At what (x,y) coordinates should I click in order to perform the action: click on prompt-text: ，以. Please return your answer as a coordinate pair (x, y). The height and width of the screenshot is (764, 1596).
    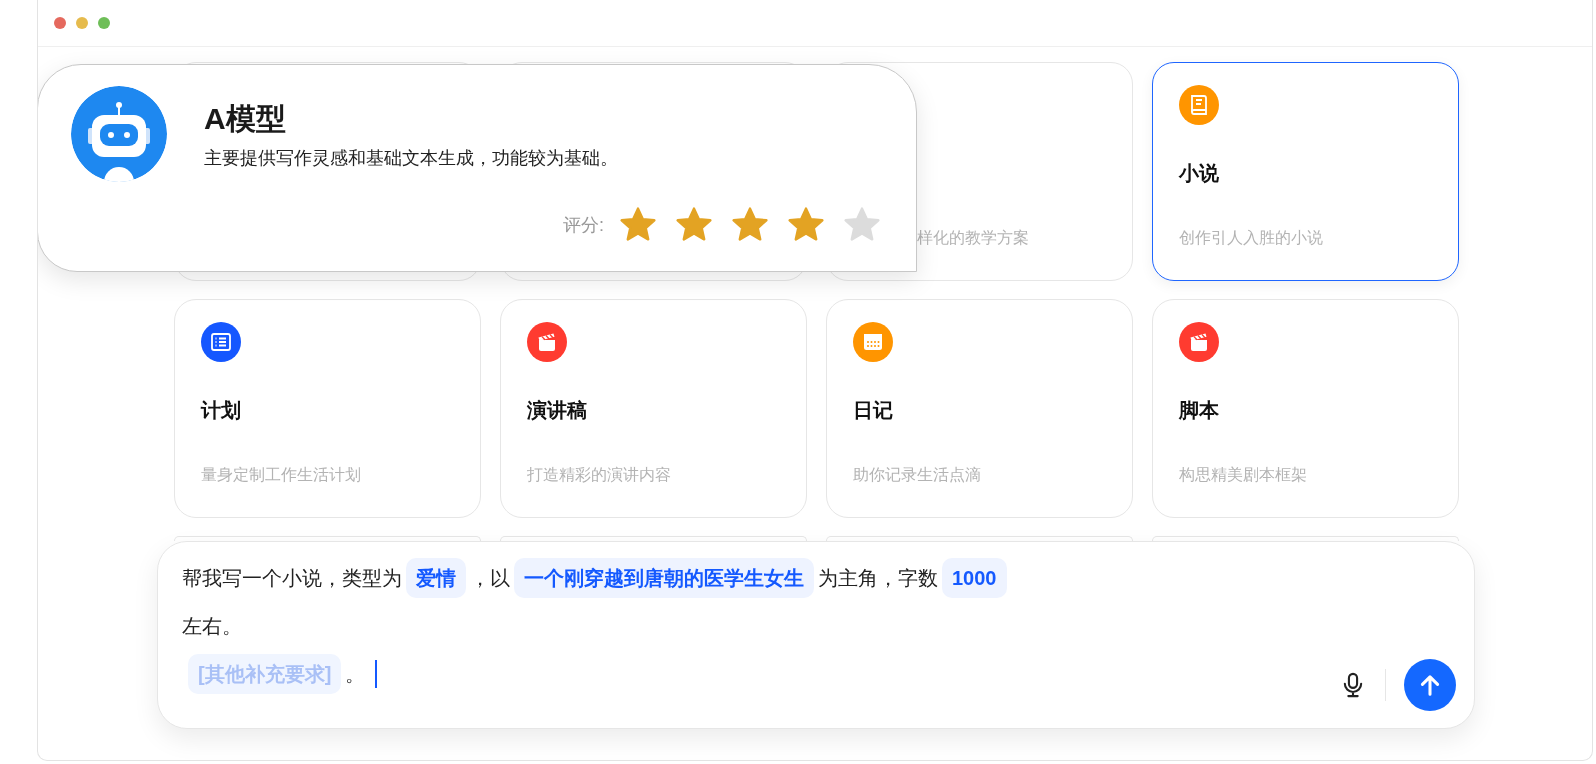
    Looking at the image, I should click on (490, 578).